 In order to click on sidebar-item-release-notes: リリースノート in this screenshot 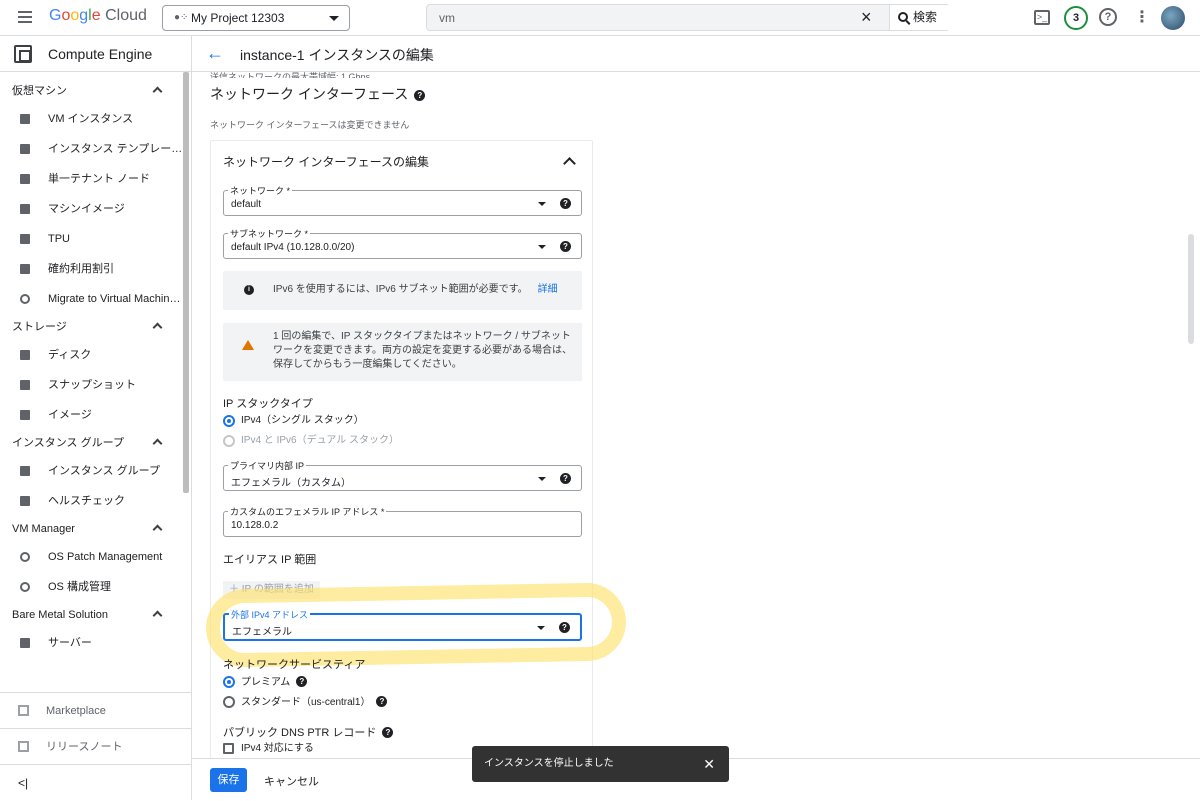, I will do `click(95, 746)`.